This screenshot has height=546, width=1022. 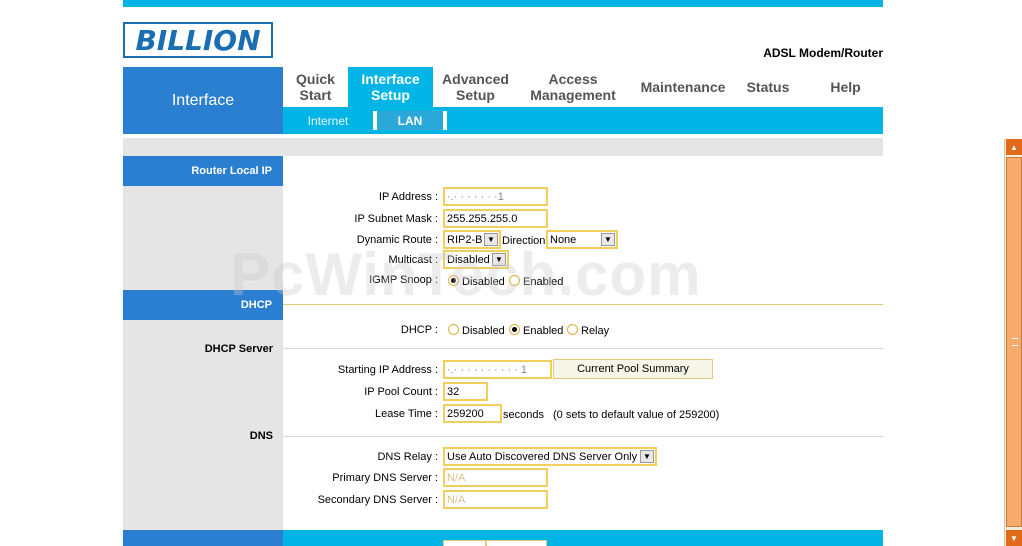 I want to click on section-sidebar: Router Local IP DHCP DHCP Server DNS, so click(x=203, y=351).